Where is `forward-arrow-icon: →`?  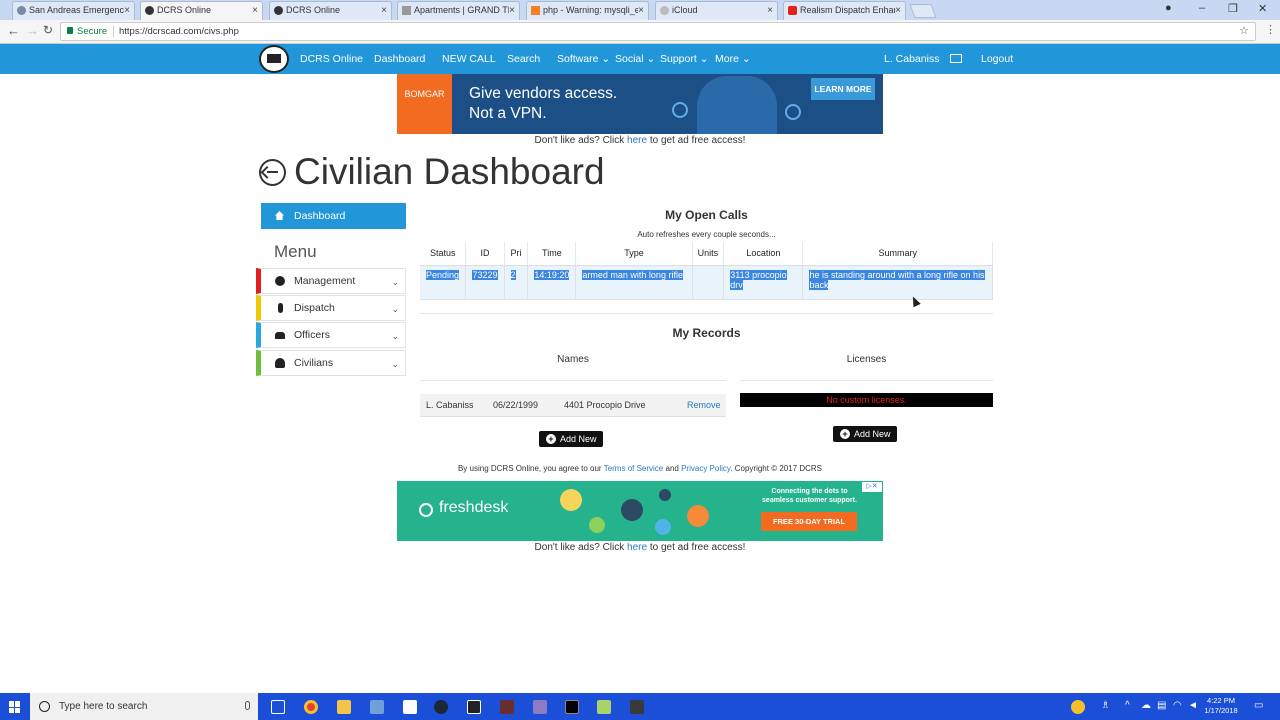 forward-arrow-icon: → is located at coordinates (32, 30).